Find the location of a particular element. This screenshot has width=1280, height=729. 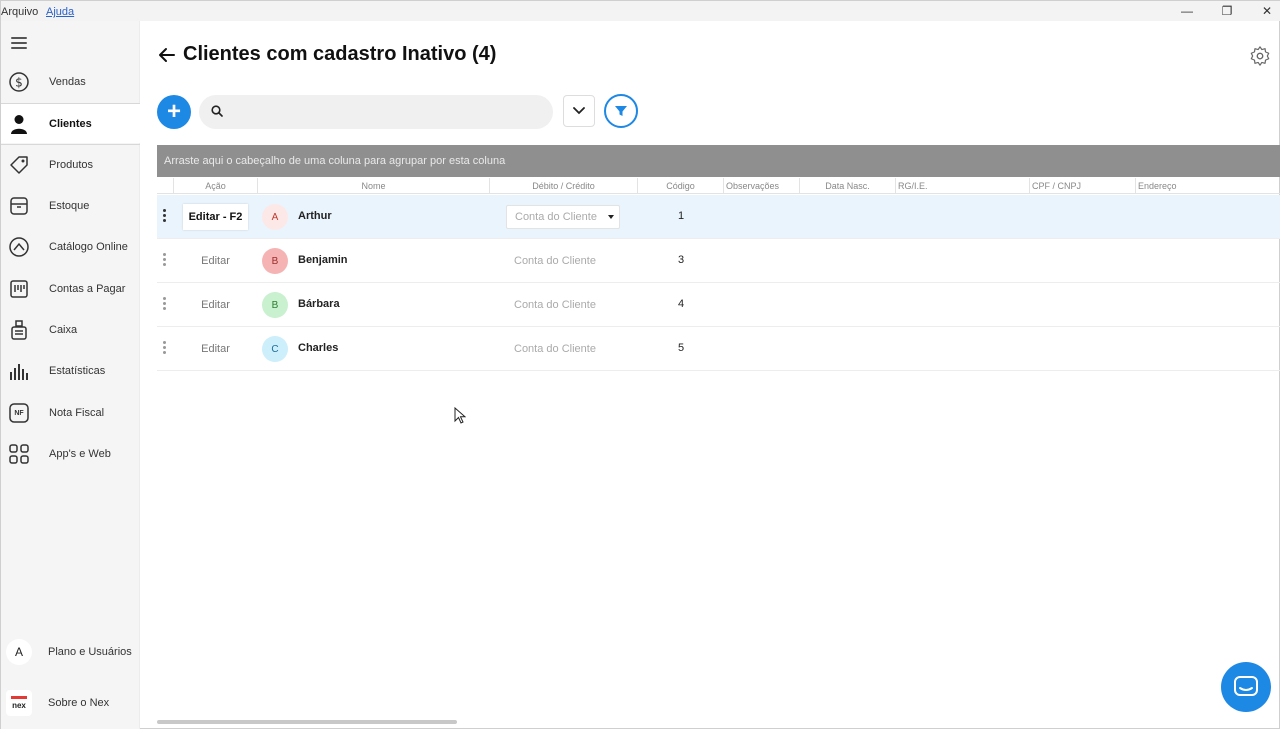

sidebar-item-label: Plano e Usuários is located at coordinates (90, 652).